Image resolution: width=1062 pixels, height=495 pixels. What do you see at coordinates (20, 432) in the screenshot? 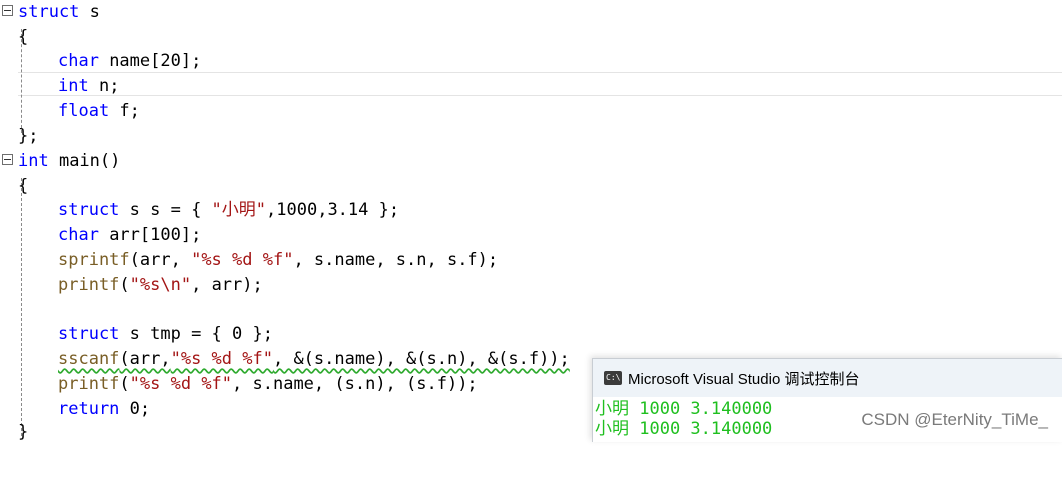
I see `code-line: }` at bounding box center [20, 432].